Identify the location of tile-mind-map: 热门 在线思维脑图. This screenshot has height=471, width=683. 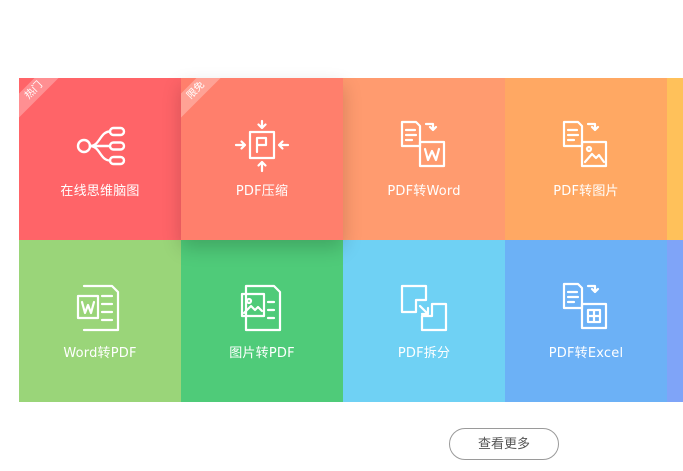
(100, 159).